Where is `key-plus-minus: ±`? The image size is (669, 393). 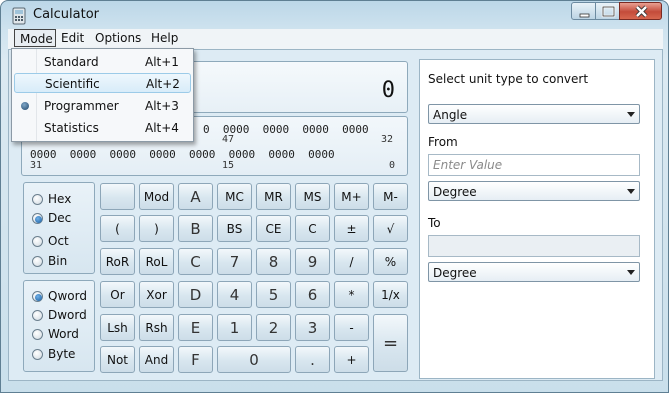
key-plus-minus: ± is located at coordinates (351, 228).